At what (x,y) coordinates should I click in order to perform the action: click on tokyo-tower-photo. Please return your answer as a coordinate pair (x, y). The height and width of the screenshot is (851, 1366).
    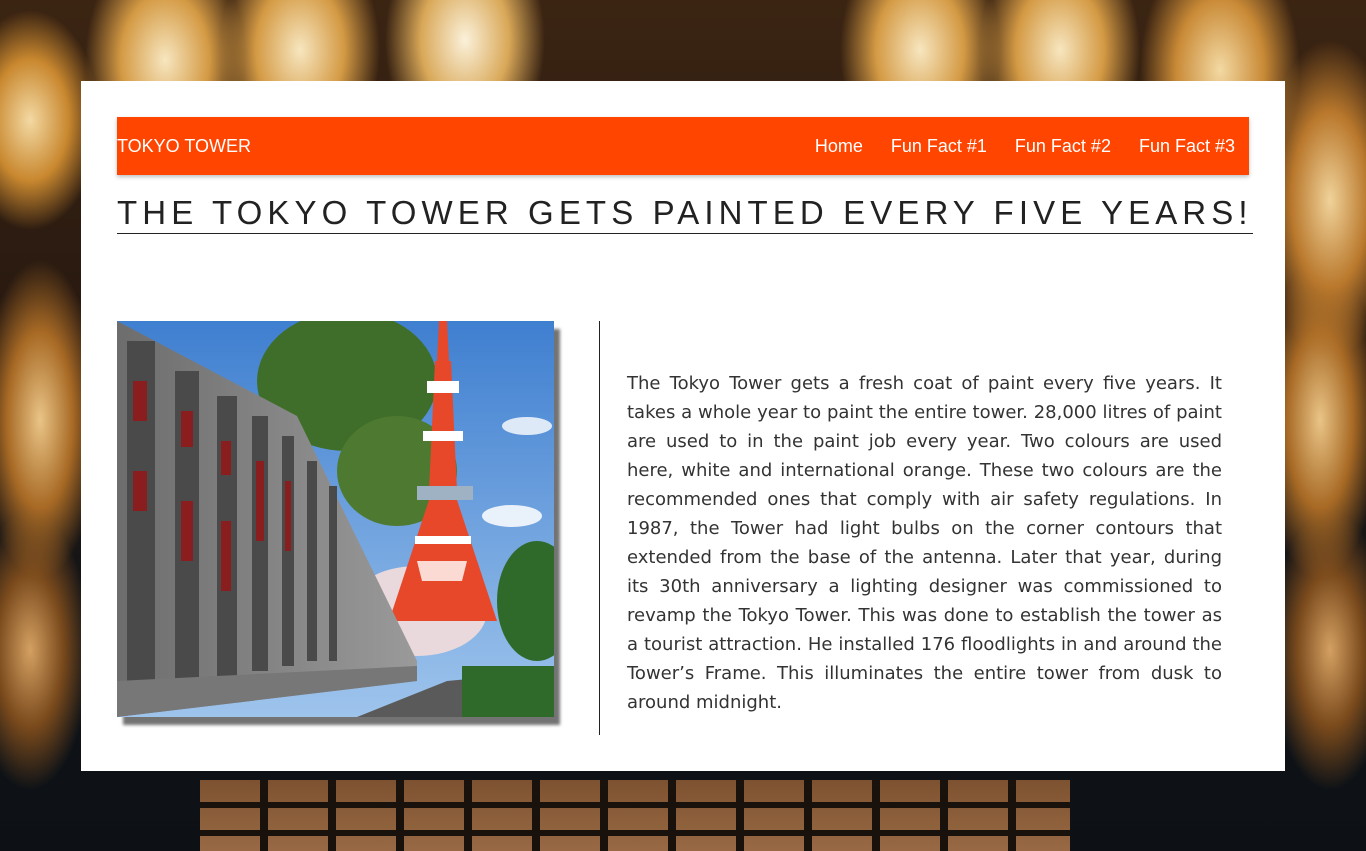
    Looking at the image, I should click on (335, 519).